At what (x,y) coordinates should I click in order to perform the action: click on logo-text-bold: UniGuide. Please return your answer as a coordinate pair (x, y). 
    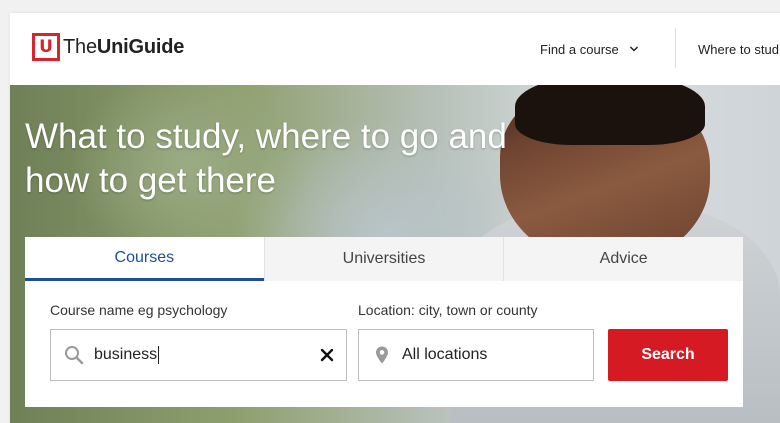
    Looking at the image, I should click on (140, 46).